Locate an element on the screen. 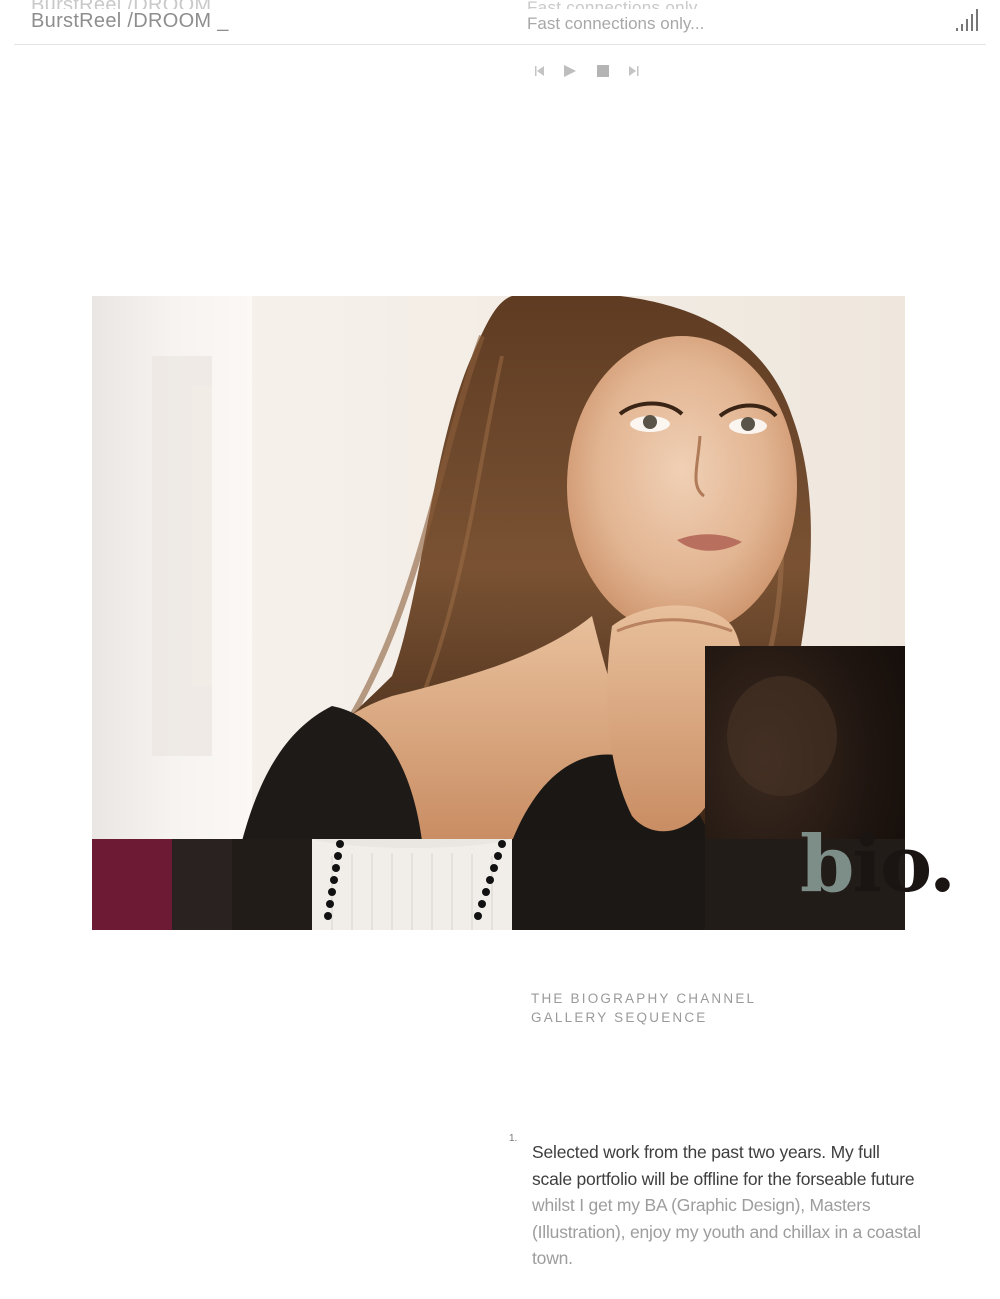 Image resolution: width=1000 pixels, height=1299 pixels. bio-title: bio. is located at coordinates (878, 864).